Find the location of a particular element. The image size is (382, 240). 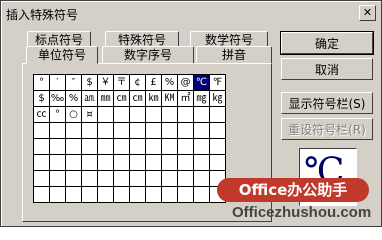

symbol-cell: ㏂ is located at coordinates (89, 98).